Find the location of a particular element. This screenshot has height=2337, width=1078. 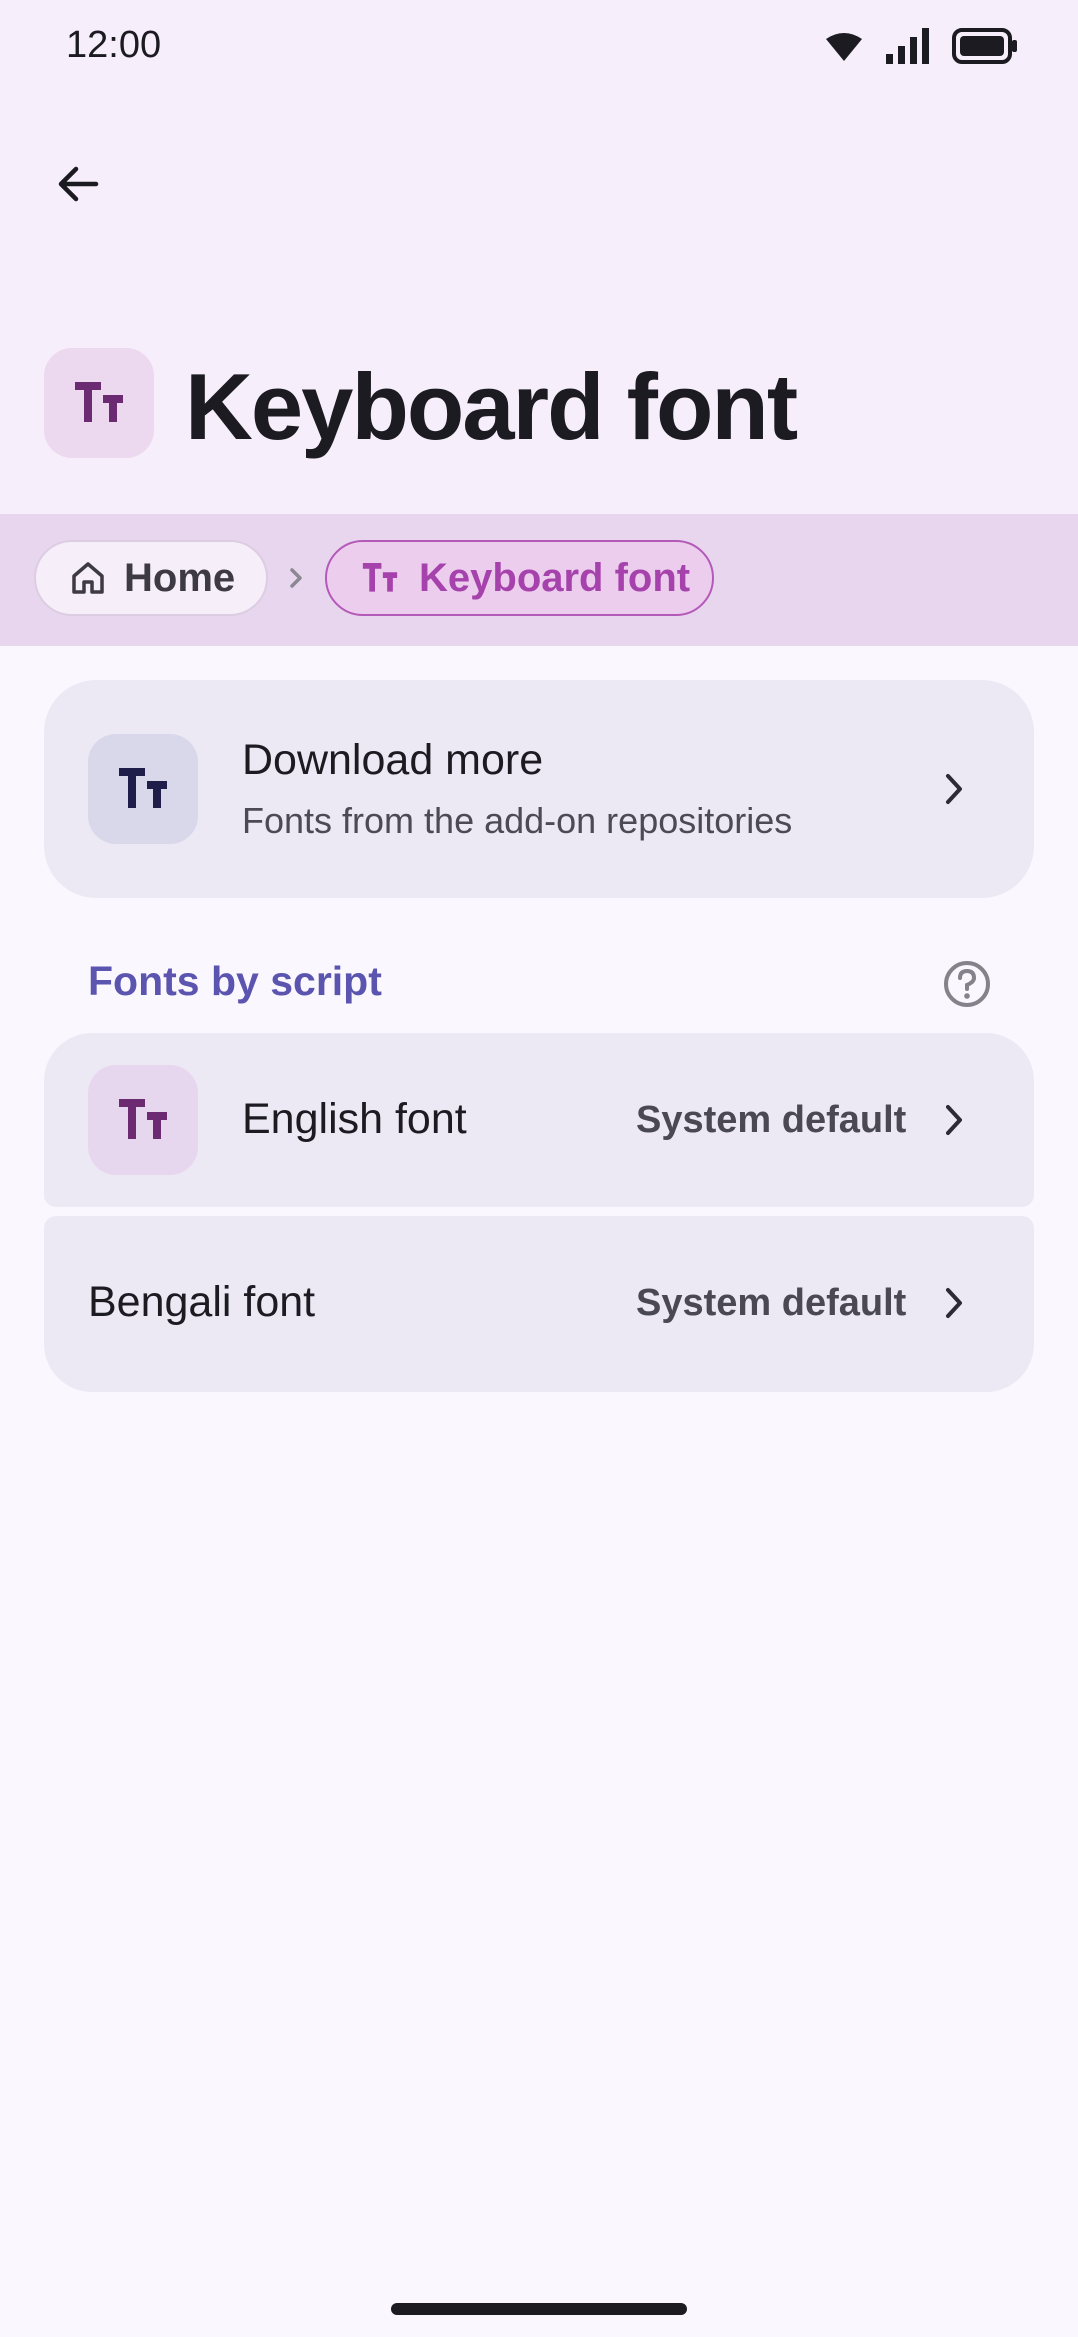

gesture-nav-handle is located at coordinates (539, 2309).